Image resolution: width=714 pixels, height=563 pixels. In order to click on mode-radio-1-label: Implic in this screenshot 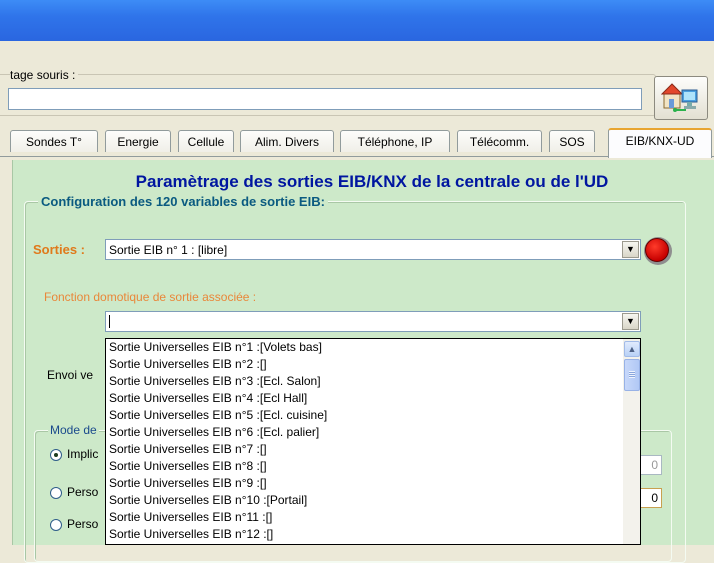, I will do `click(83, 454)`.